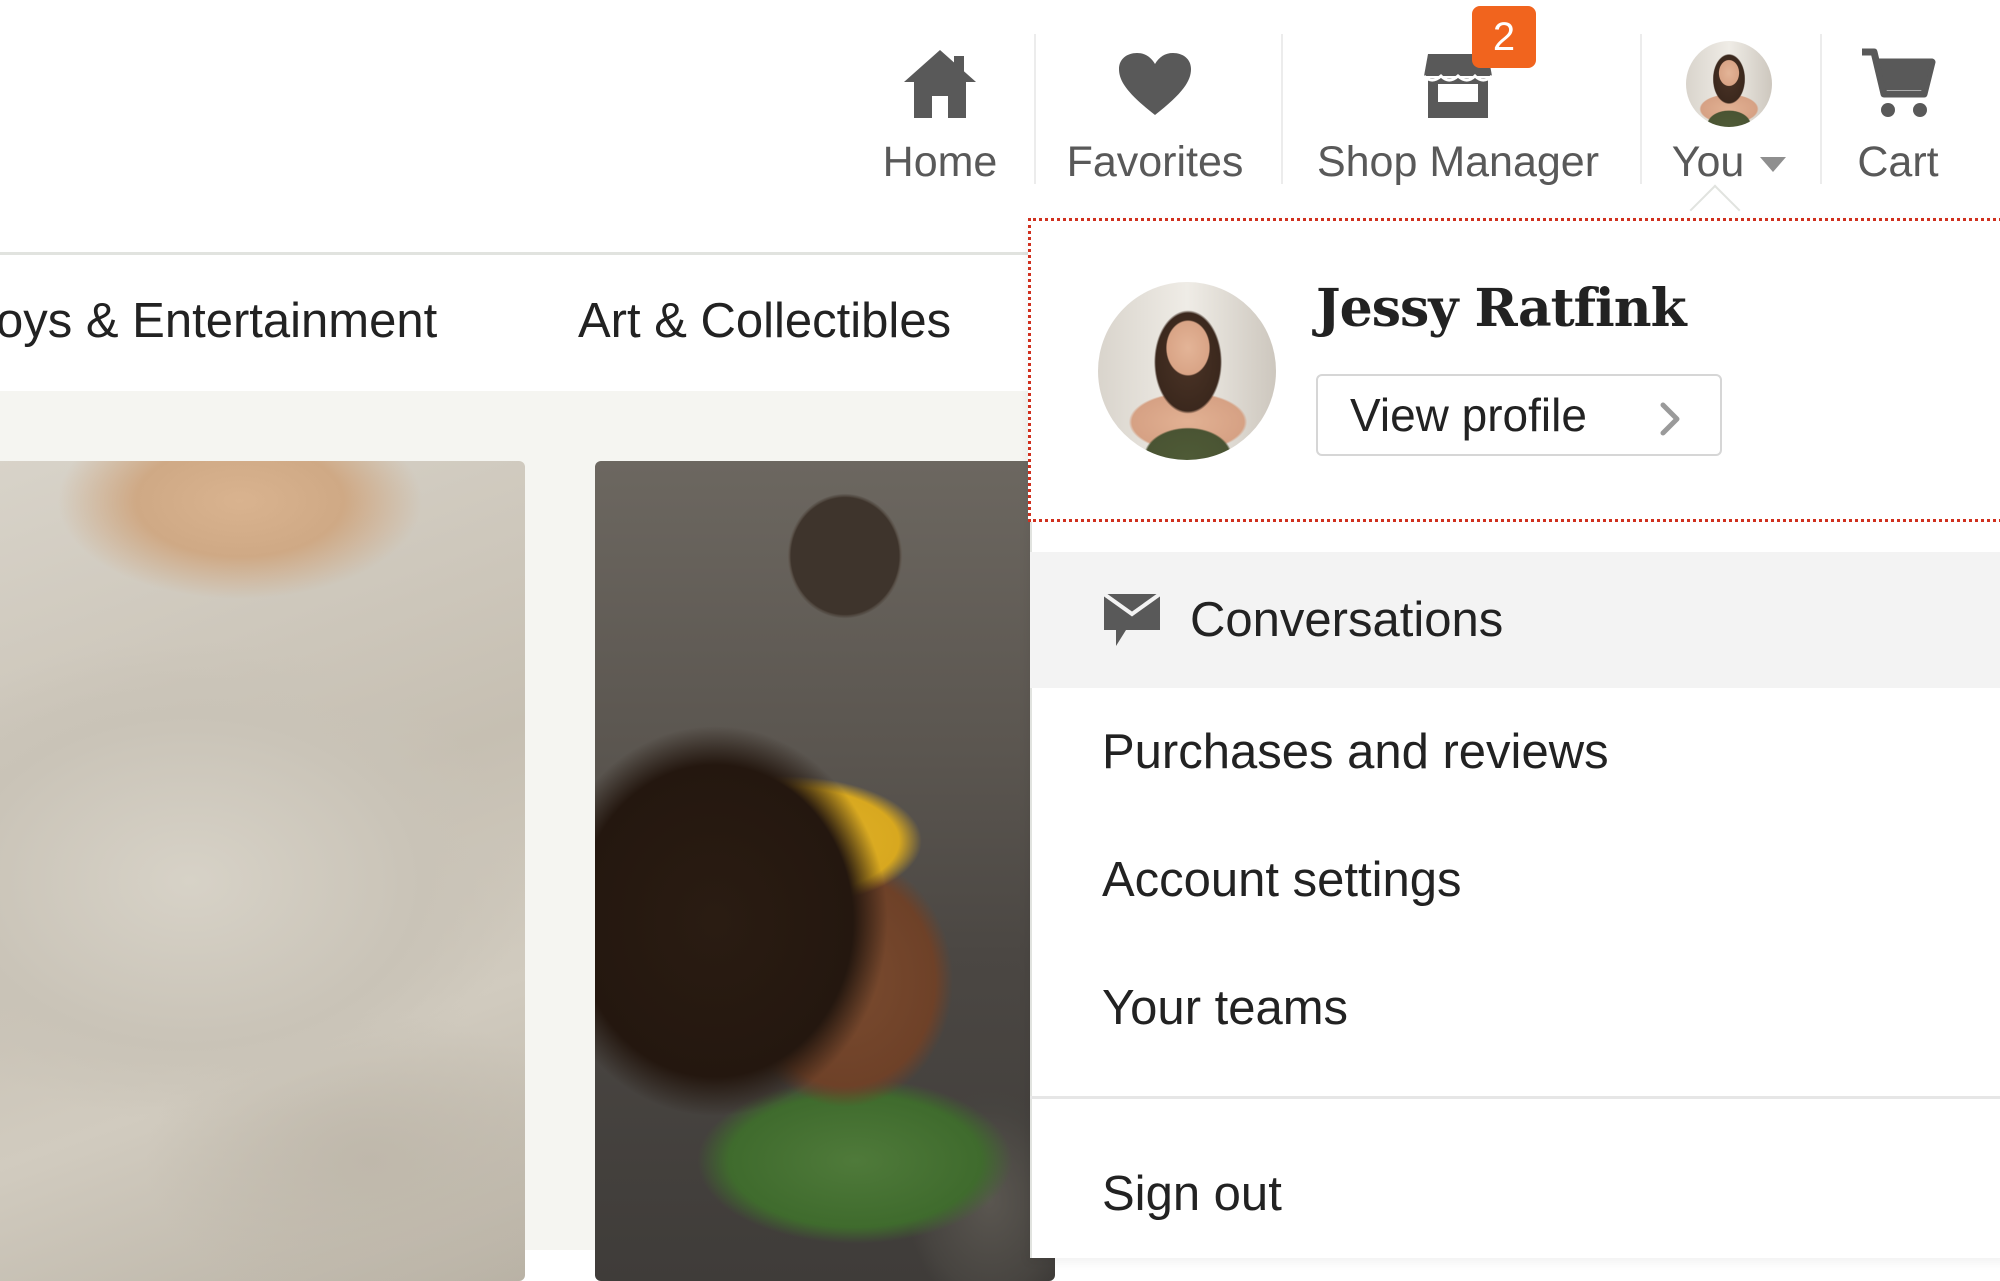 This screenshot has height=1281, width=2000. Describe the element at coordinates (940, 162) in the screenshot. I see `nav-home-label: Home` at that location.